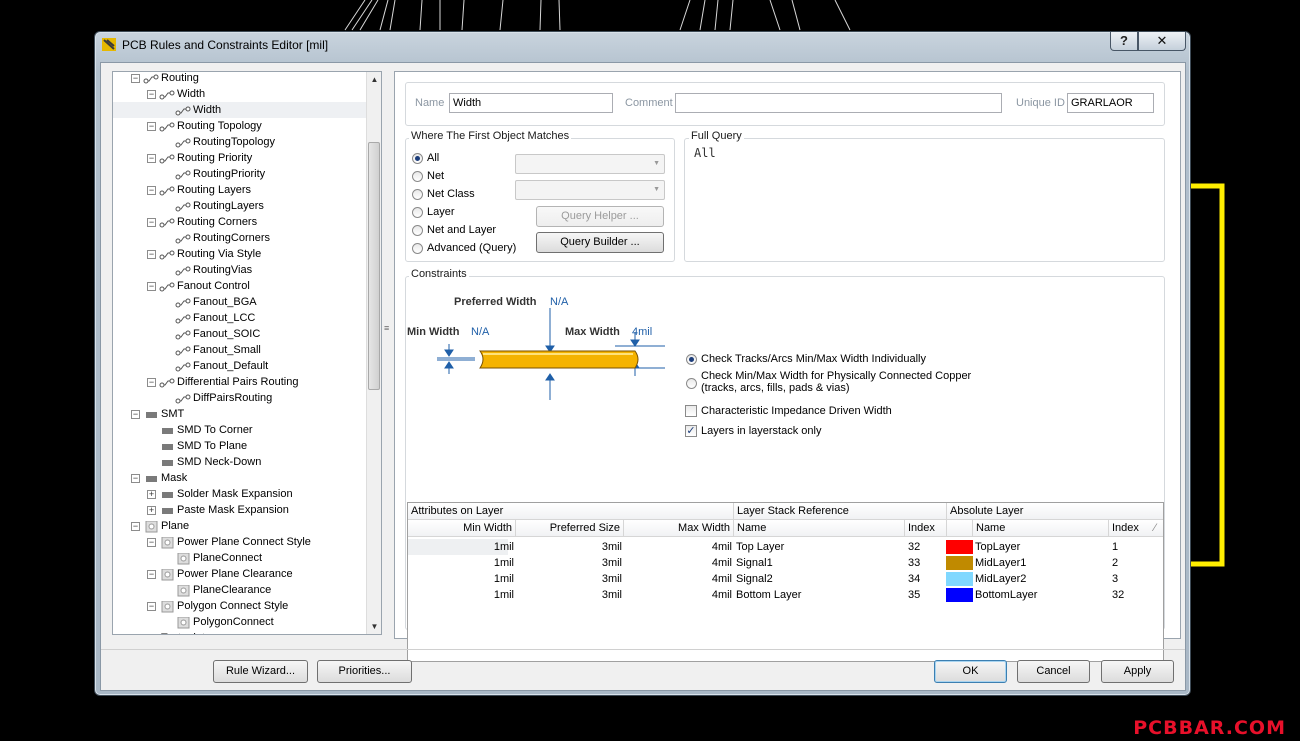 This screenshot has height=741, width=1300. Describe the element at coordinates (417, 194) in the screenshot. I see `match-radio-net-class` at that location.